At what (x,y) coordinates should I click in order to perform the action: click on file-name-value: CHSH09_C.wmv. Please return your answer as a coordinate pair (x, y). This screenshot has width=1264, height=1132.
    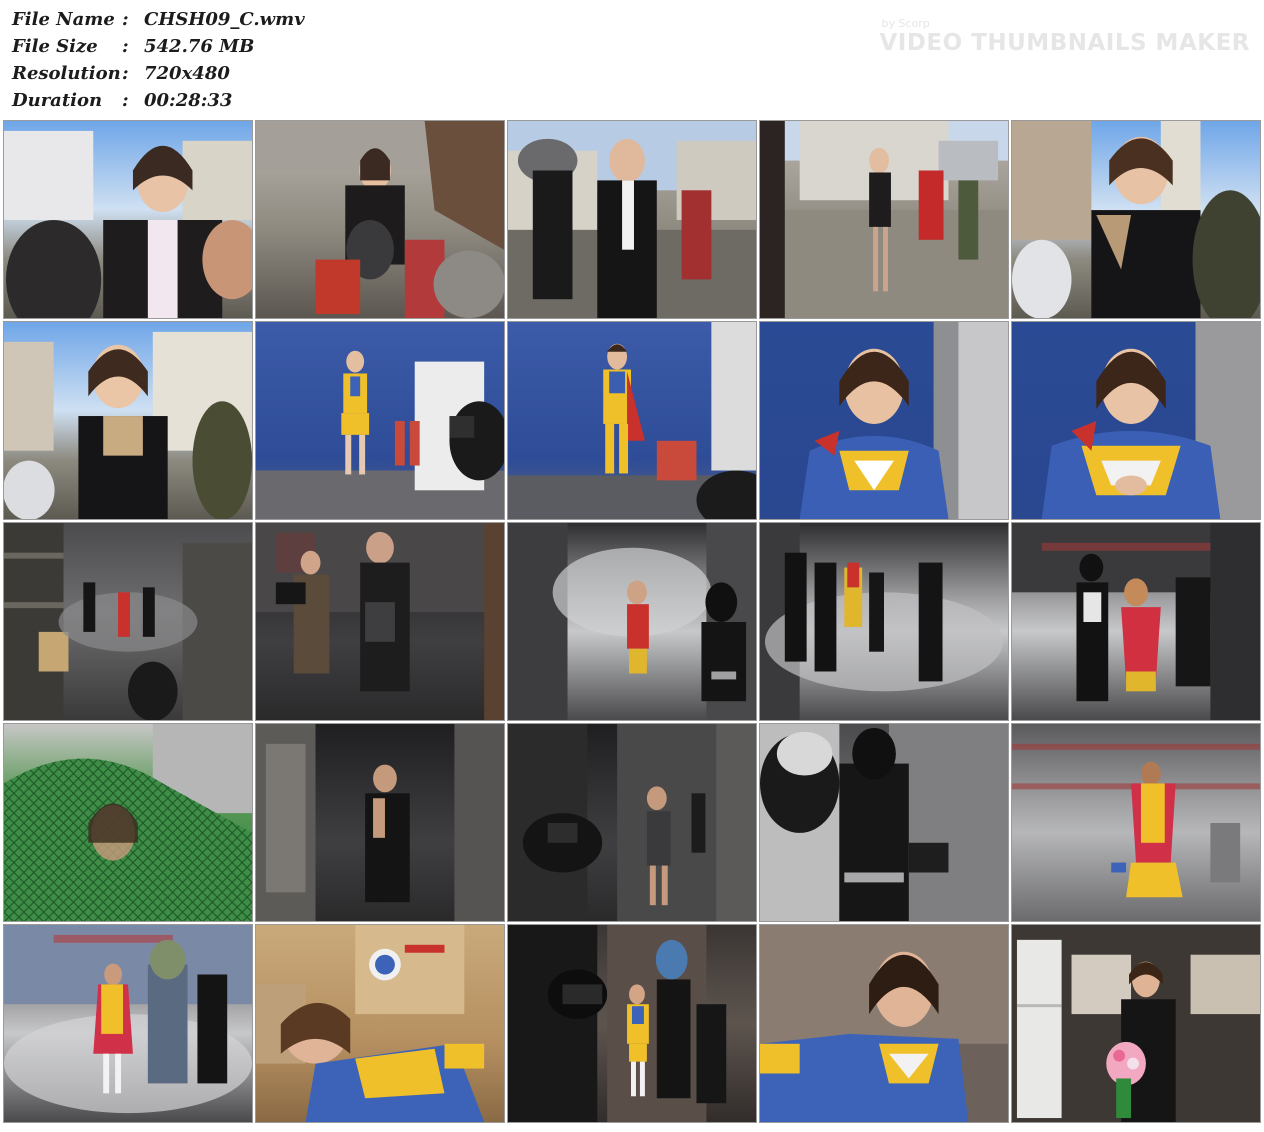
    Looking at the image, I should click on (224, 19).